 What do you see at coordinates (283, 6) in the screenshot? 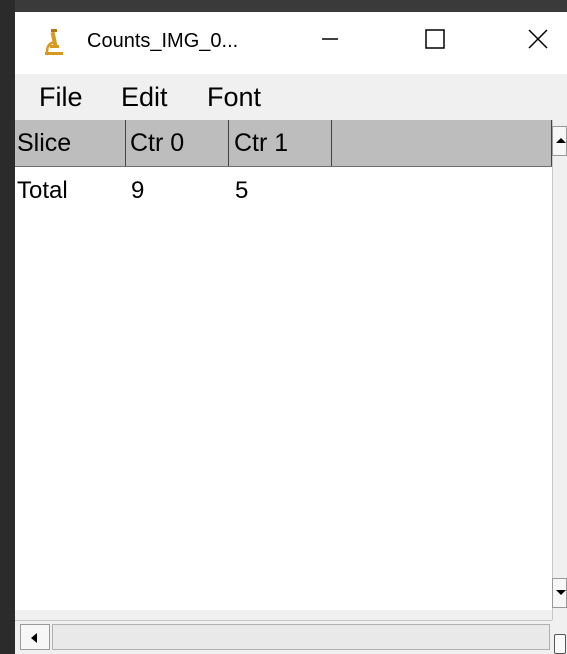
I see `desktop-background-top` at bounding box center [283, 6].